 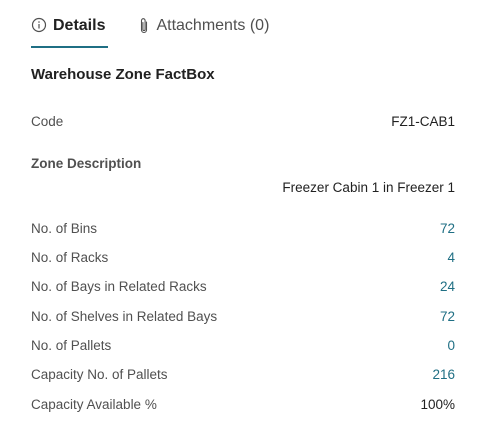 I want to click on stat-label-pallets: No. of Pallets, so click(x=71, y=345).